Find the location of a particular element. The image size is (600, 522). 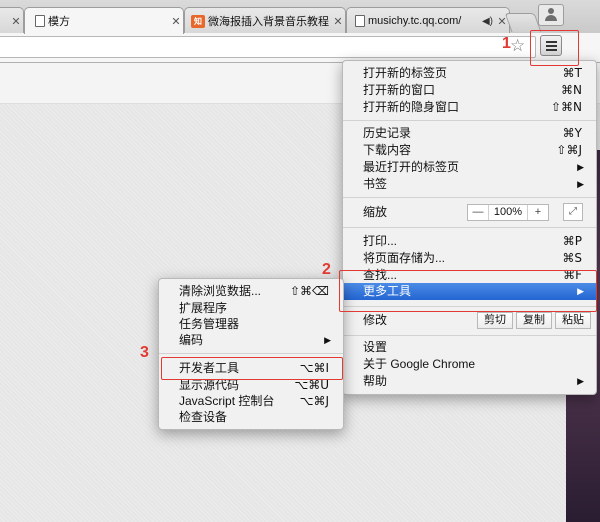

menu-item-edit: 修改 剪切 复制 粘贴 is located at coordinates (469, 320).